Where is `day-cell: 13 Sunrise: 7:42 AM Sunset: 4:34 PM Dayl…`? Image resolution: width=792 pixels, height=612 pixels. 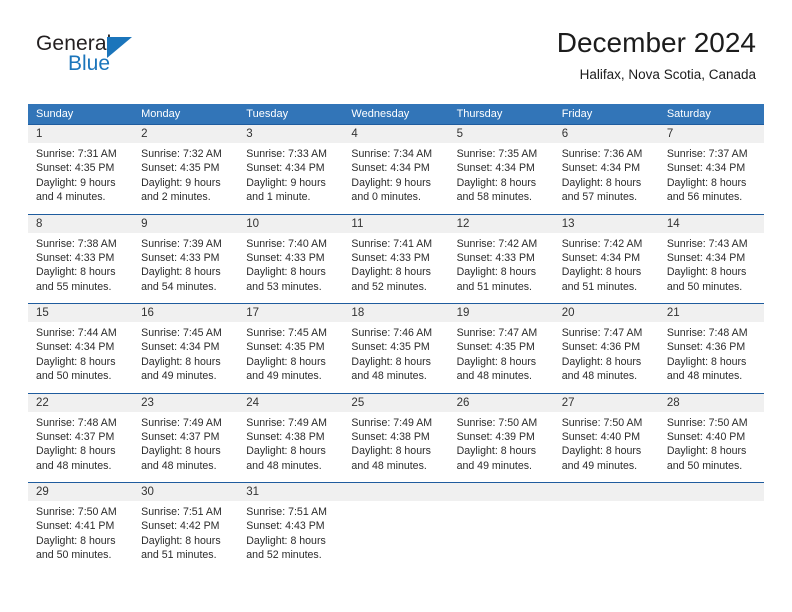 day-cell: 13 Sunrise: 7:42 AM Sunset: 4:34 PM Dayl… is located at coordinates (606, 258).